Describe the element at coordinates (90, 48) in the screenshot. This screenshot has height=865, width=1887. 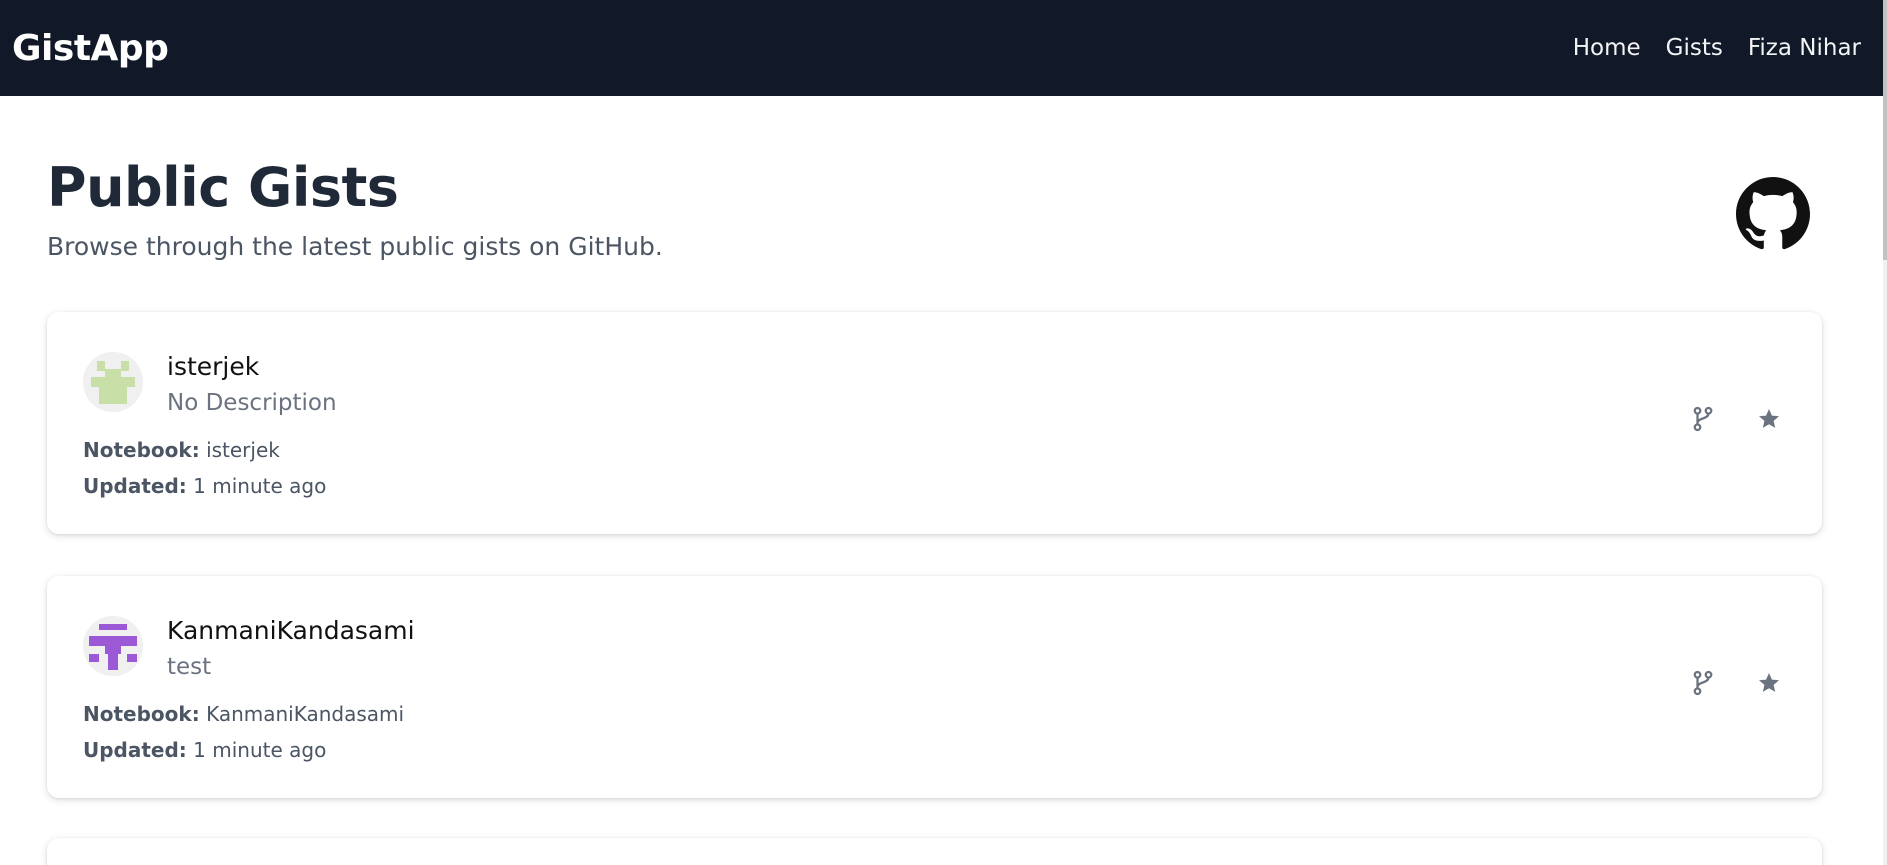
I see `brand-logo: GistApp` at that location.